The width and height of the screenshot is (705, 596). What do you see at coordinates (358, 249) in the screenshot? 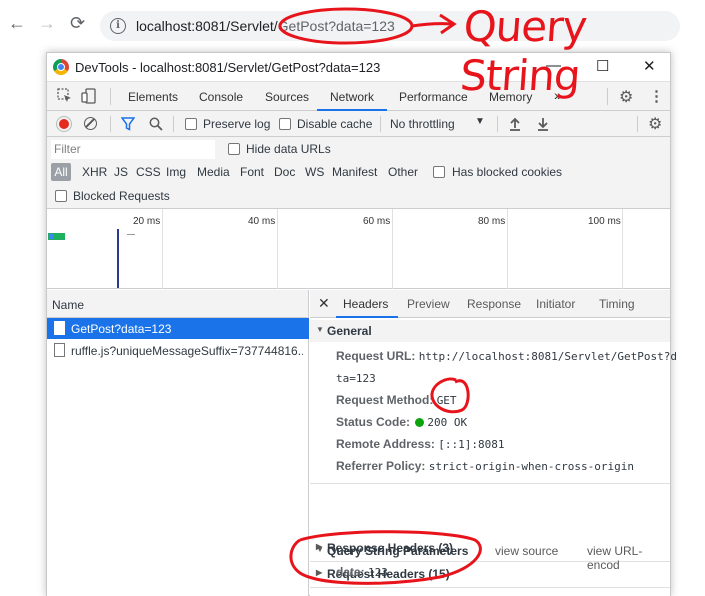
I see `network-overview-timeline: 20 ms 40 ms 60 ms 80 ms 100 ms` at bounding box center [358, 249].